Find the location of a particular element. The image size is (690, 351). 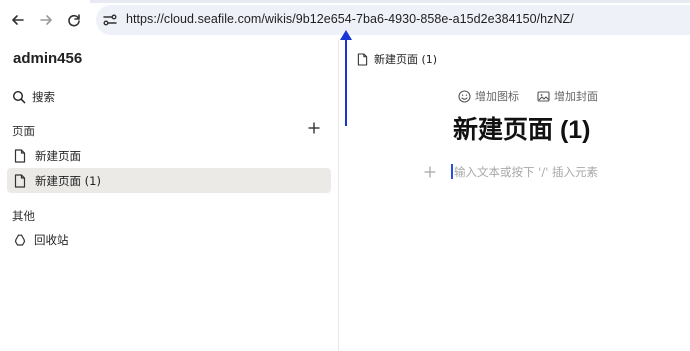

search-icon is located at coordinates (19, 97).